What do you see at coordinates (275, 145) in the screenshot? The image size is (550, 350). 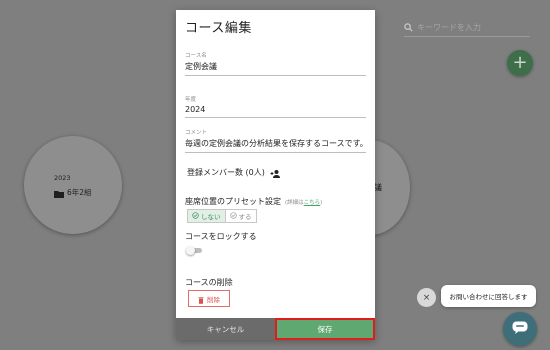 I see `comment-input: 毎週の定例会議の分析結果を保存するコースです。` at bounding box center [275, 145].